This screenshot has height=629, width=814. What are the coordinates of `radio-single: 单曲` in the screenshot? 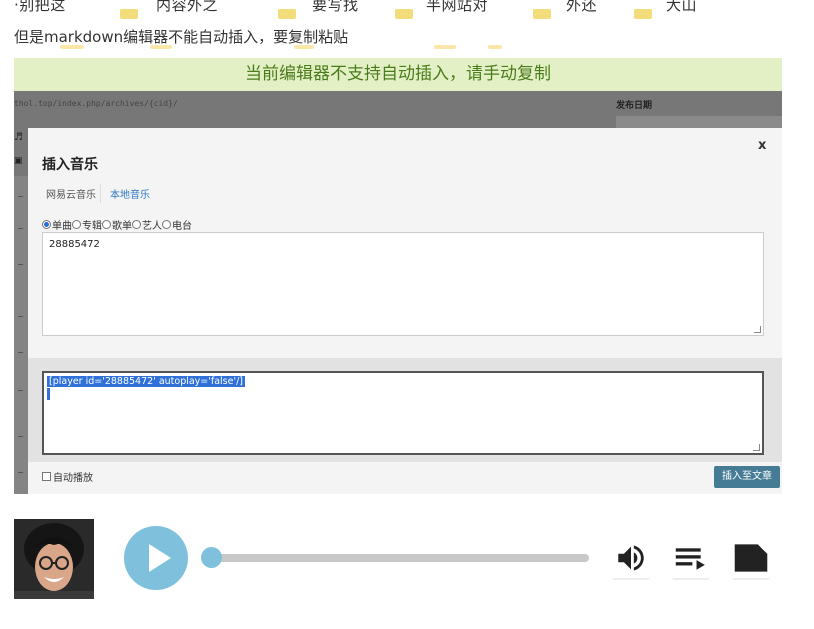 It's located at (57, 224).